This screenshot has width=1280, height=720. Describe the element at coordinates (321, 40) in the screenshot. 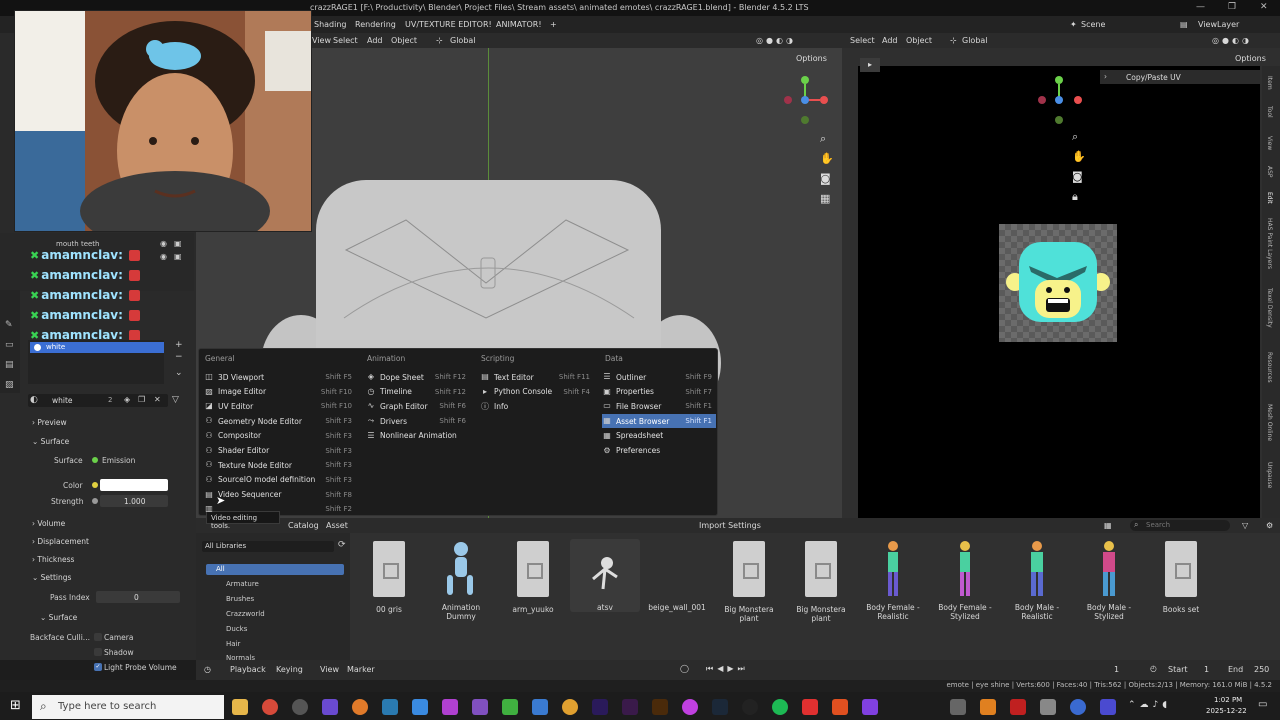

I see `view-menu: View` at that location.